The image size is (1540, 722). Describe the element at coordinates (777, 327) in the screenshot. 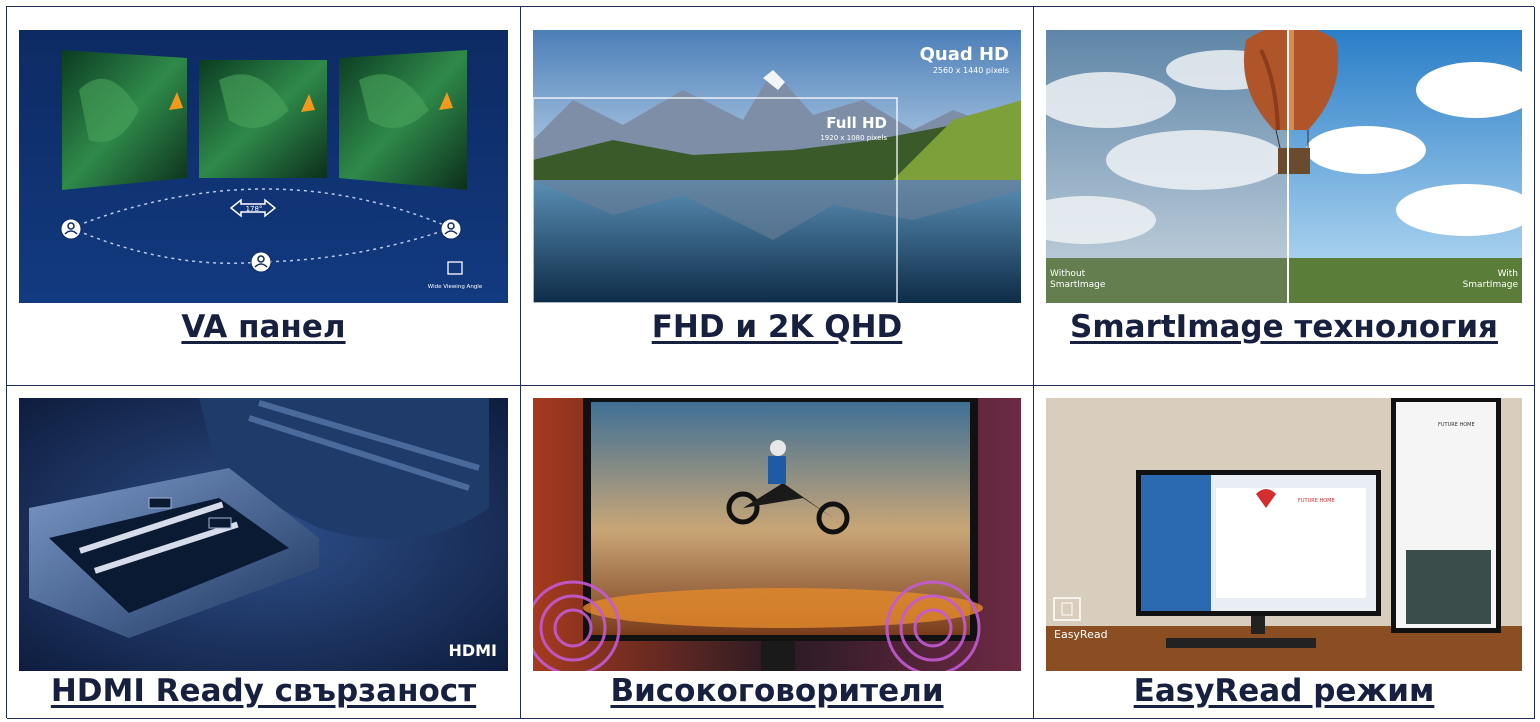

I see `resolution-link: FHD и 2K QHD` at that location.